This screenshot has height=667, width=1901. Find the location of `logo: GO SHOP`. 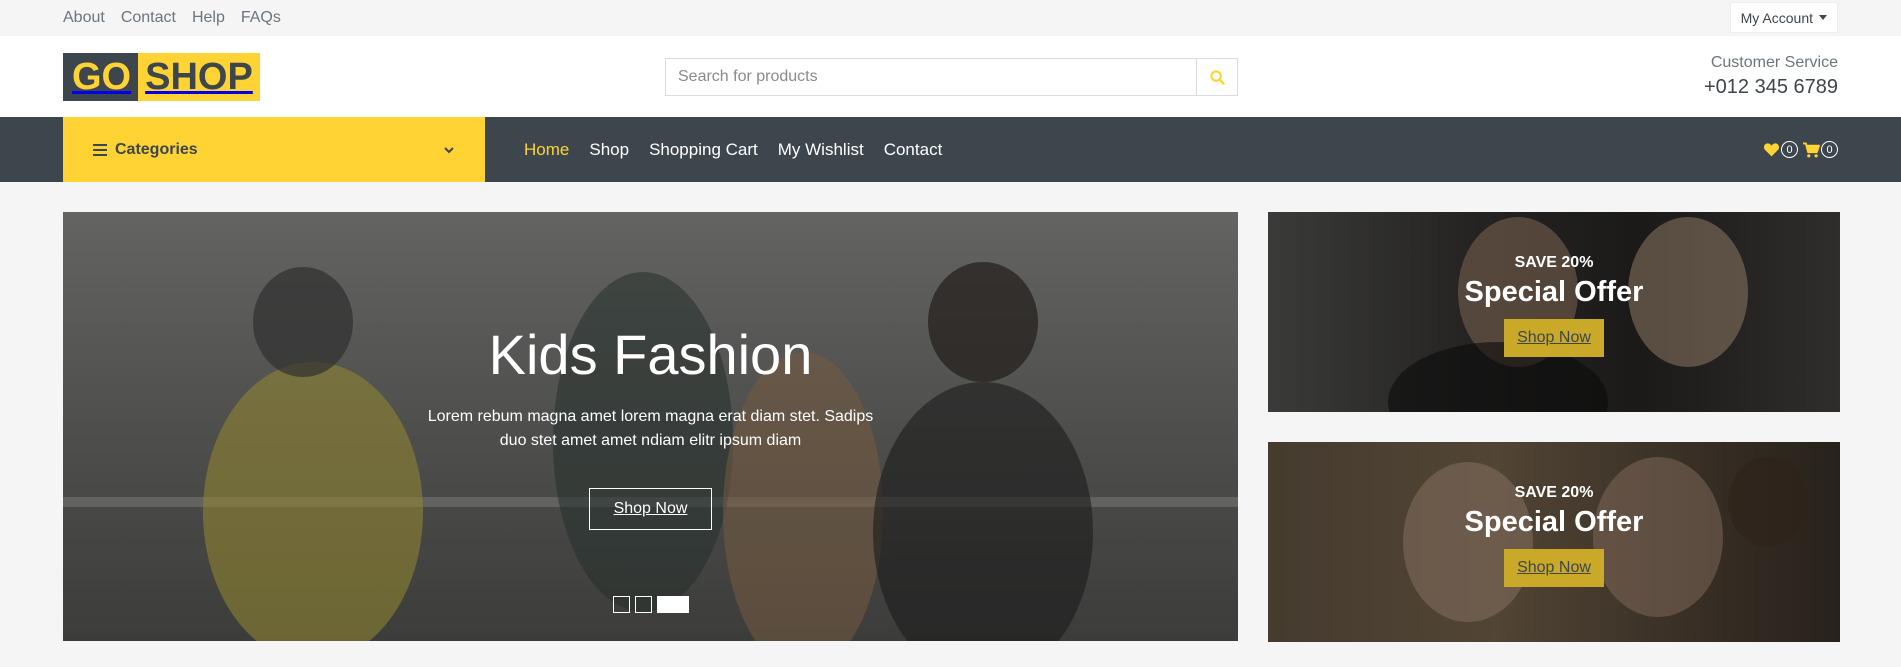

logo: GO SHOP is located at coordinates (161, 77).